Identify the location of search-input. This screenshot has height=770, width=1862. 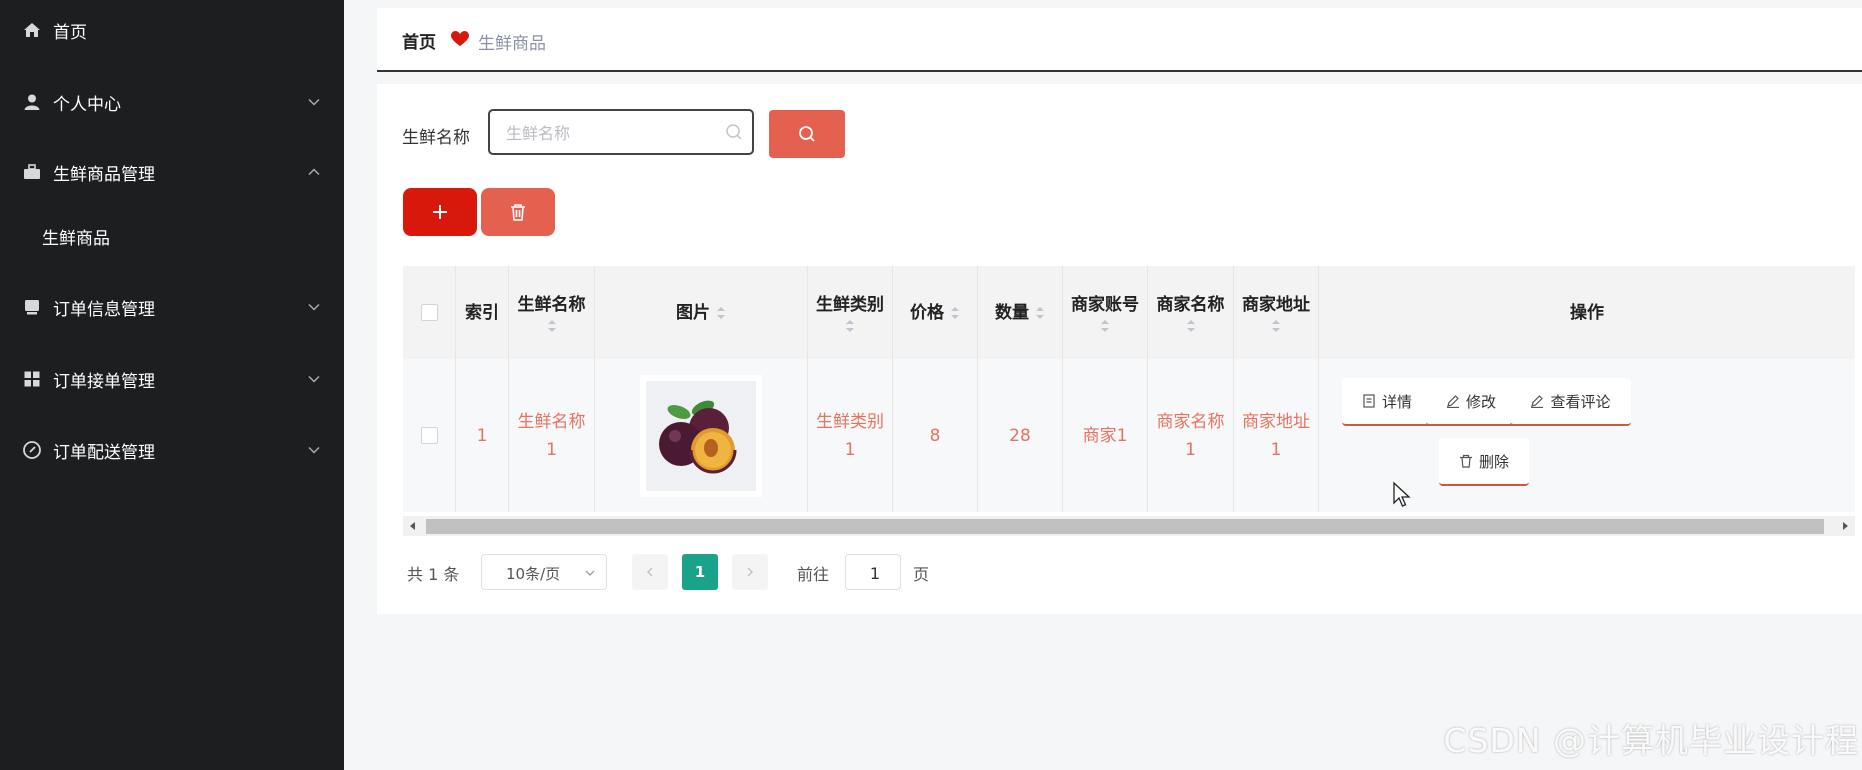
(611, 133).